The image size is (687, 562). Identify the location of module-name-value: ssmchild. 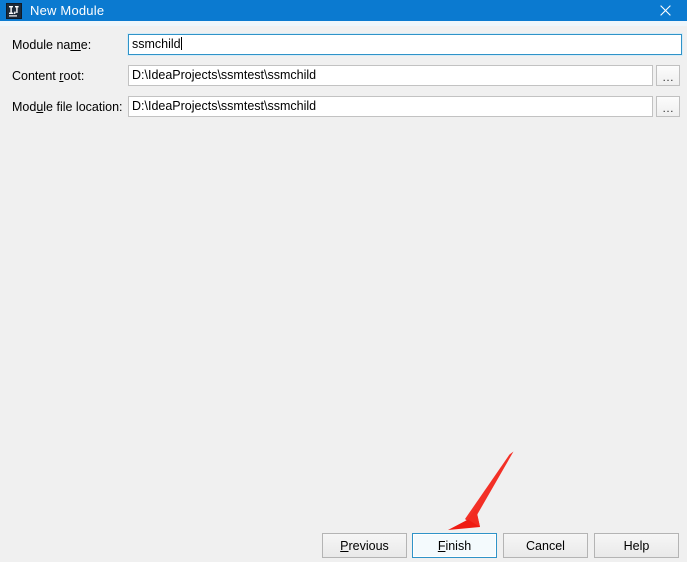
(156, 44).